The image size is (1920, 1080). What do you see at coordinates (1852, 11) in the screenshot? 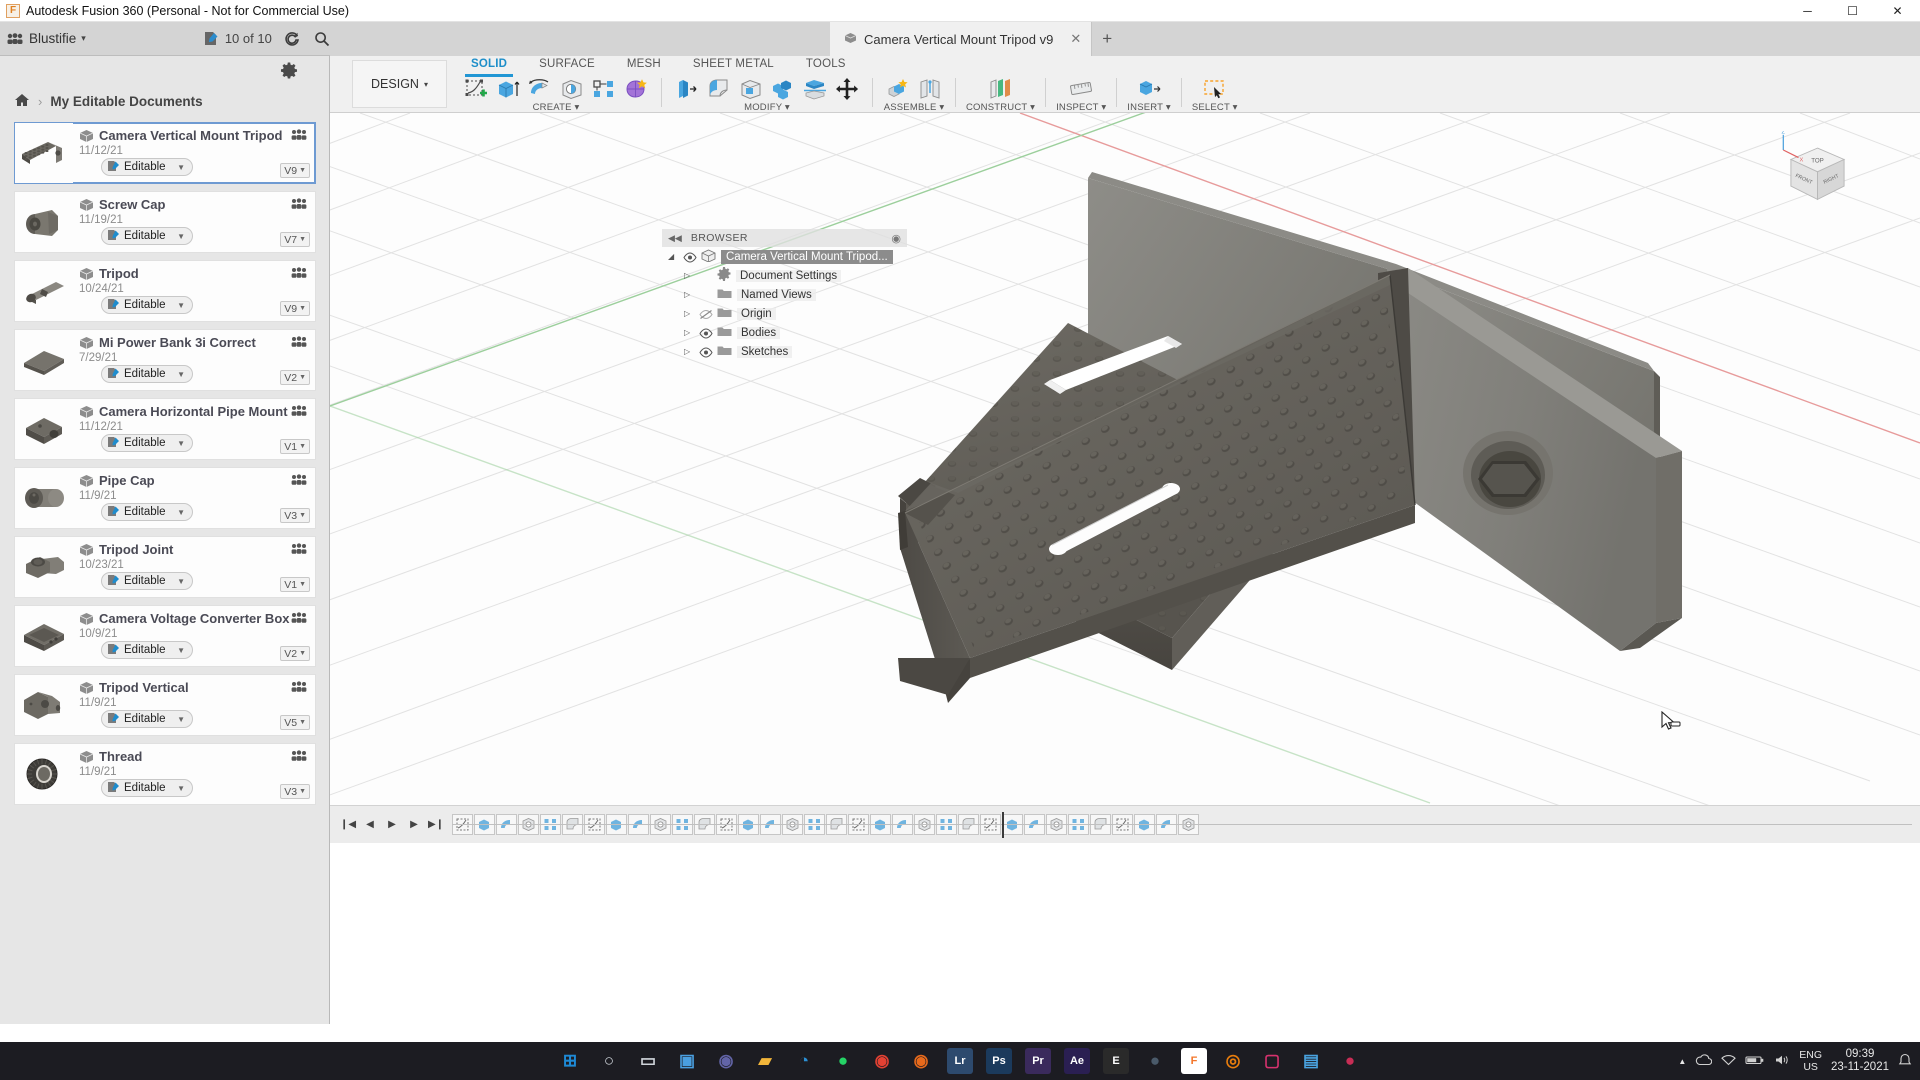
I see `maximize-button: ☐` at bounding box center [1852, 11].